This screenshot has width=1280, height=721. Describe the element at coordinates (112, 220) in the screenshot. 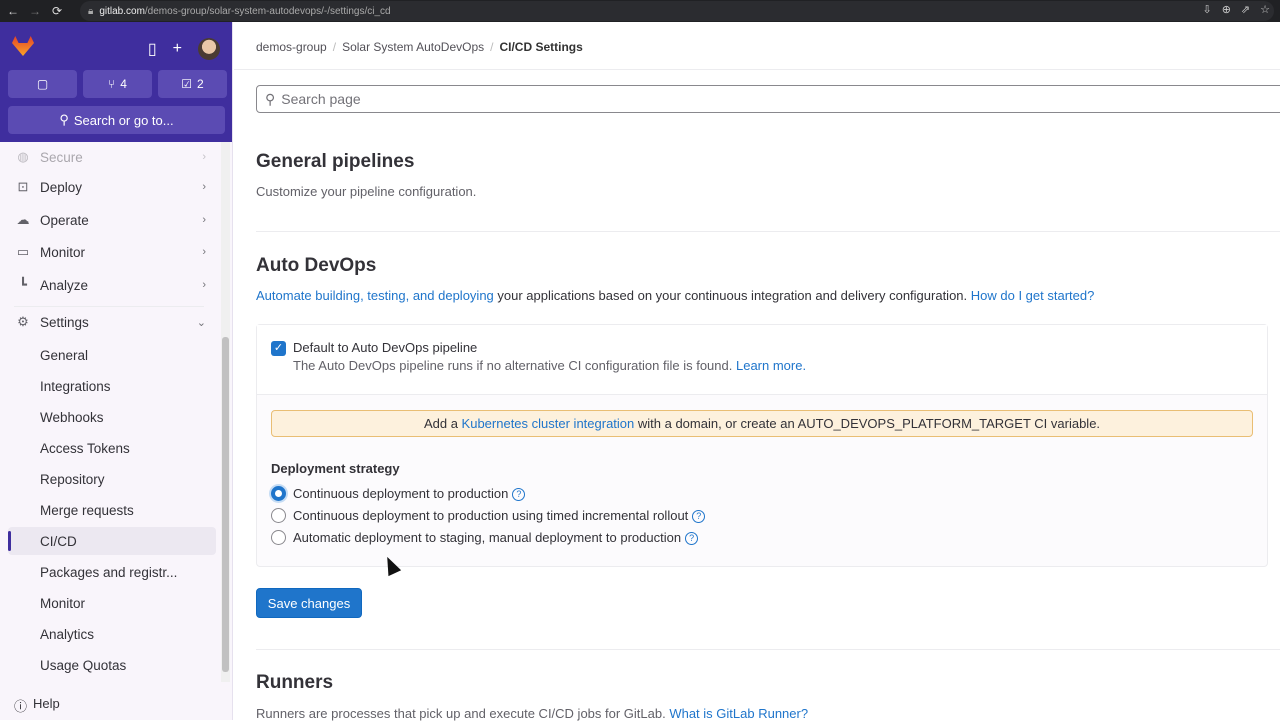

I see `sidebar-item-operate: ☁ Operate ›` at that location.